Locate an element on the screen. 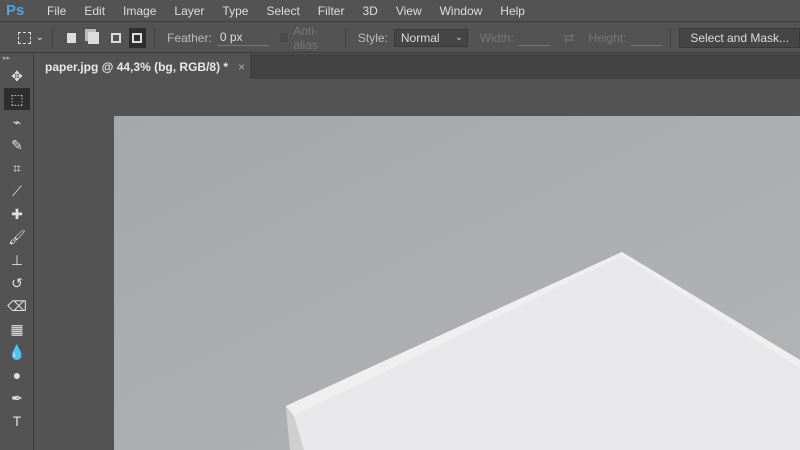  style-select: Normal ⌄ is located at coordinates (430, 37).